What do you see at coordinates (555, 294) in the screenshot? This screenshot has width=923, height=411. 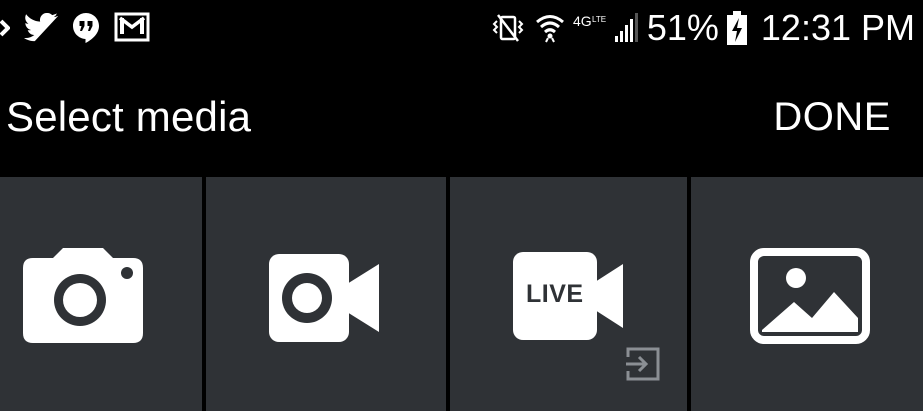 I see `live-badge-label: LIVE` at bounding box center [555, 294].